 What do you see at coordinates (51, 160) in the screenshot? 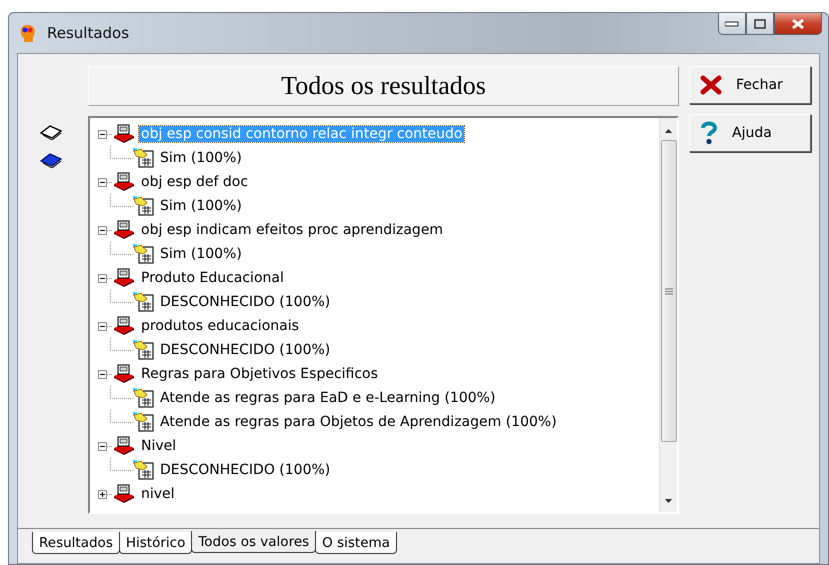
I see `closed-book-icon` at bounding box center [51, 160].